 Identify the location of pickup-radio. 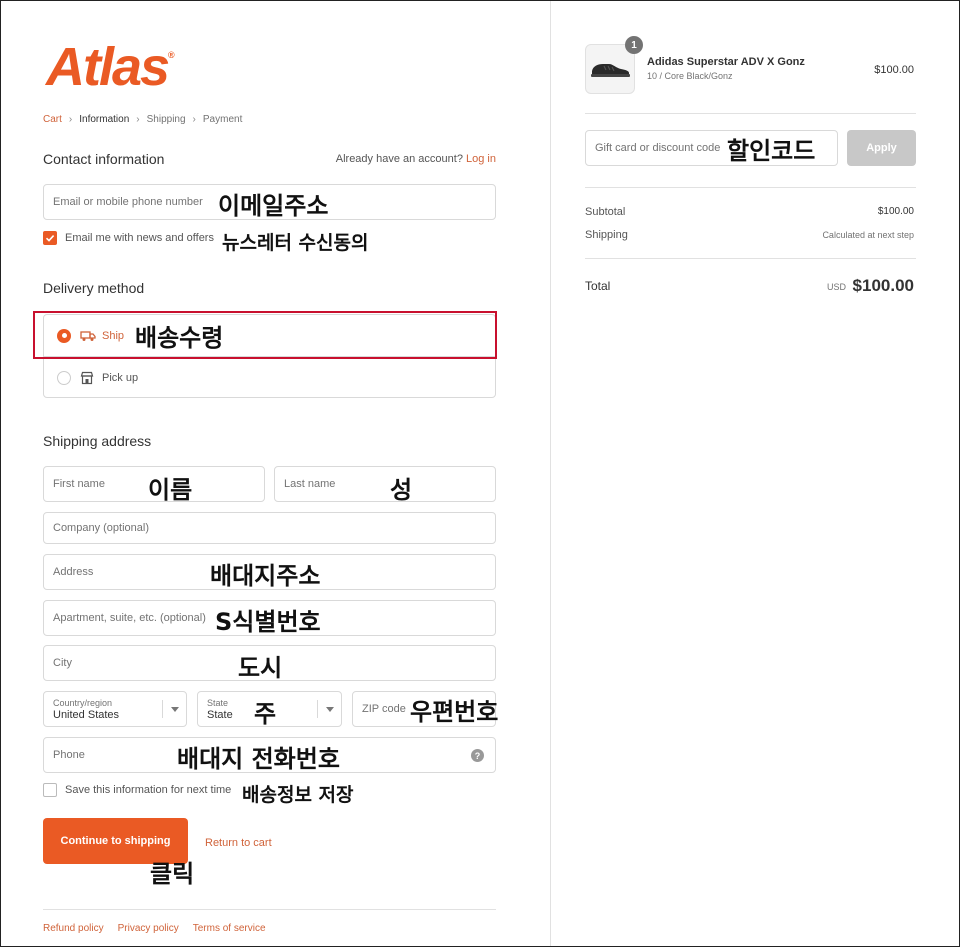
(64, 378).